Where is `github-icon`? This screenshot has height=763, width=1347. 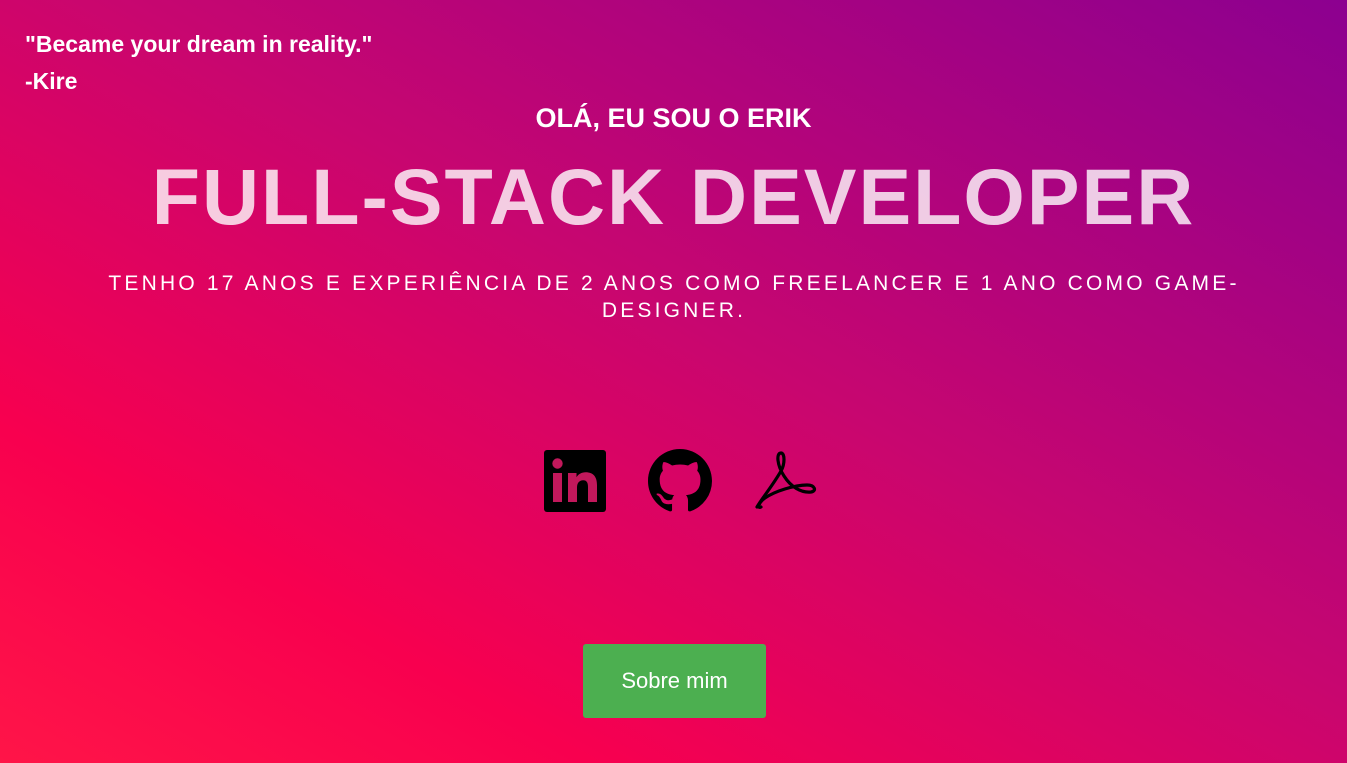
github-icon is located at coordinates (680, 480).